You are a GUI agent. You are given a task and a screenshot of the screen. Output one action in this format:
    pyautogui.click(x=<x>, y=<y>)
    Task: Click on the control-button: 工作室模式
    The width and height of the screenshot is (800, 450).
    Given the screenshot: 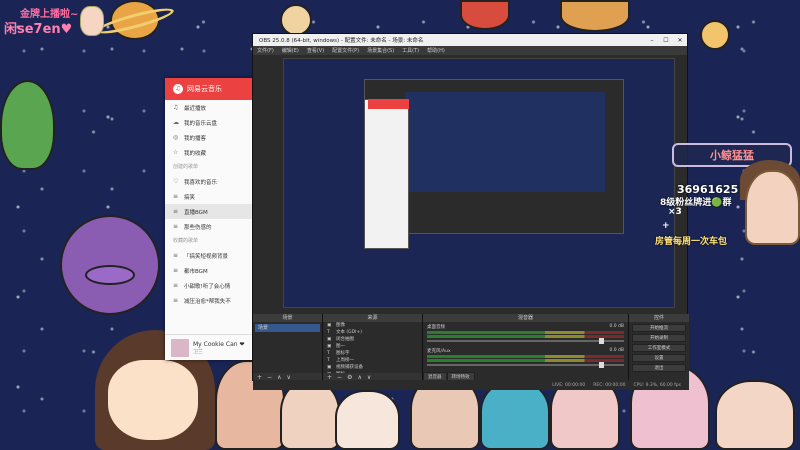 What is the action you would take?
    pyautogui.click(x=659, y=348)
    